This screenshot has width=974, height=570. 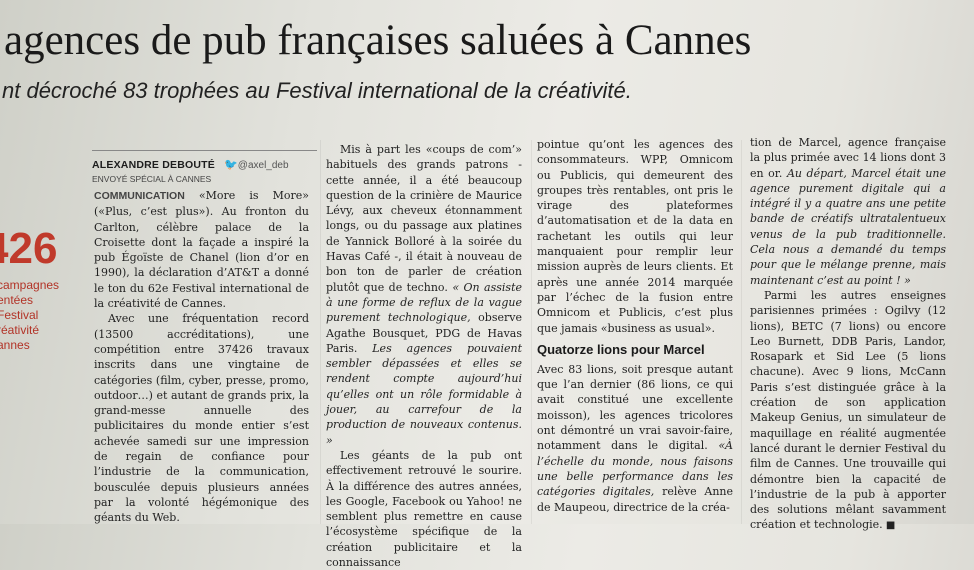 What do you see at coordinates (29, 249) in the screenshot?
I see `stat-number: 426` at bounding box center [29, 249].